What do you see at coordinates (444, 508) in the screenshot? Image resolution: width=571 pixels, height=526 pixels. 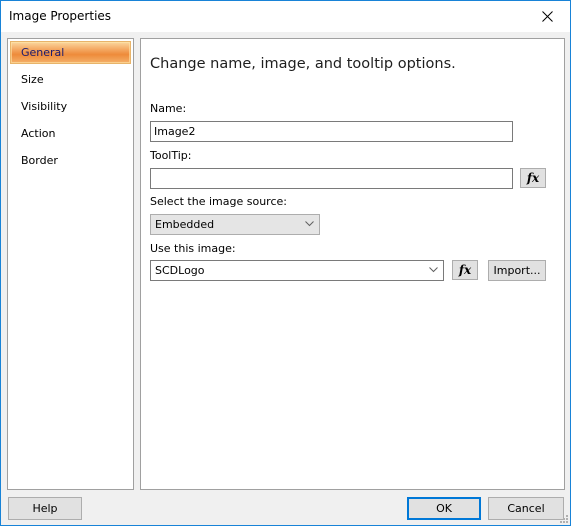 I see `ok-button: OK` at bounding box center [444, 508].